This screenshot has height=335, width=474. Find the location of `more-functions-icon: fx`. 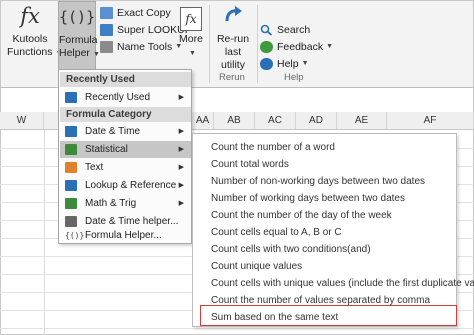

more-functions-icon: fx is located at coordinates (191, 19).